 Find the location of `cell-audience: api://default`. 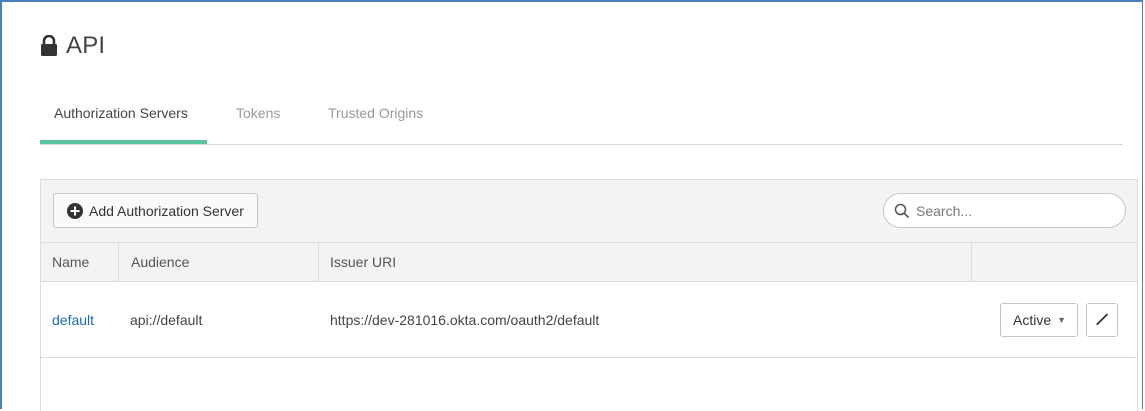

cell-audience: api://default is located at coordinates (166, 319).